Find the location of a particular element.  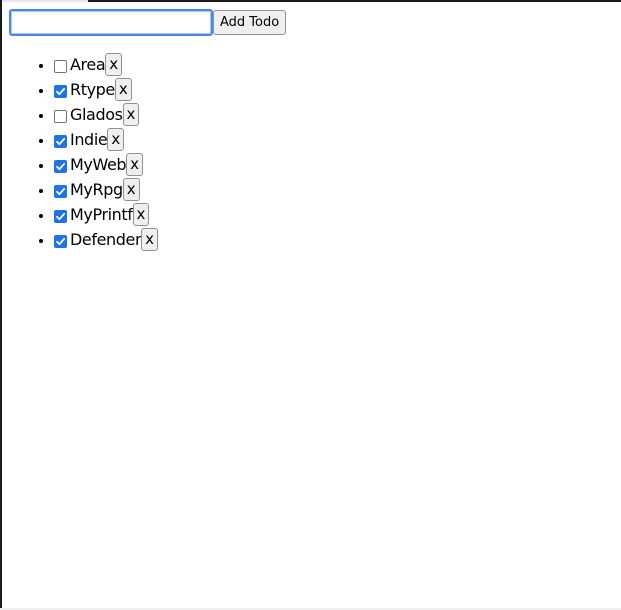

add-todo-button: Add Todo is located at coordinates (250, 22).